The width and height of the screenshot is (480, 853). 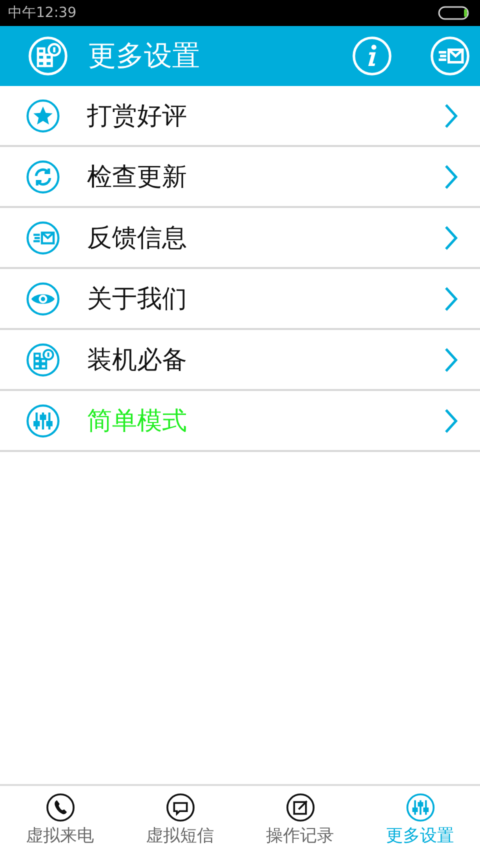 I want to click on info-button, so click(x=372, y=56).